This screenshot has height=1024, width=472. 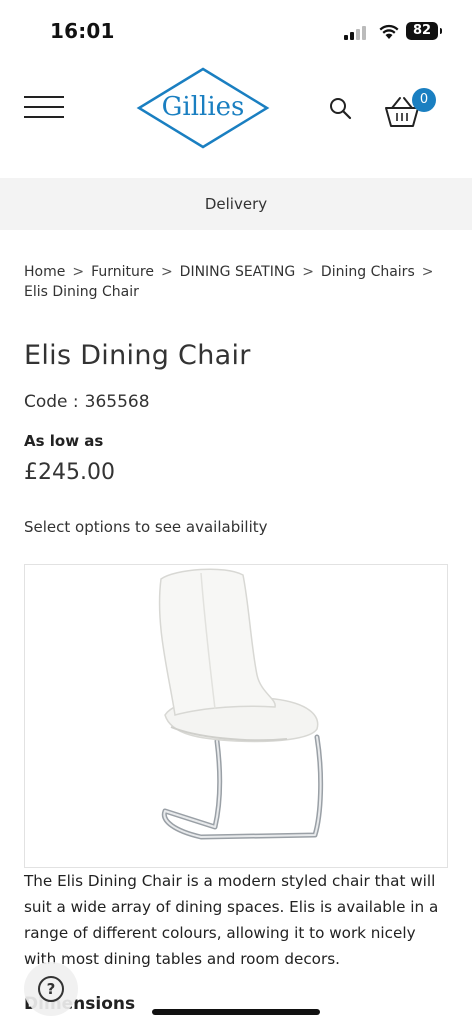 What do you see at coordinates (69, 472) in the screenshot?
I see `product-price: £245.00` at bounding box center [69, 472].